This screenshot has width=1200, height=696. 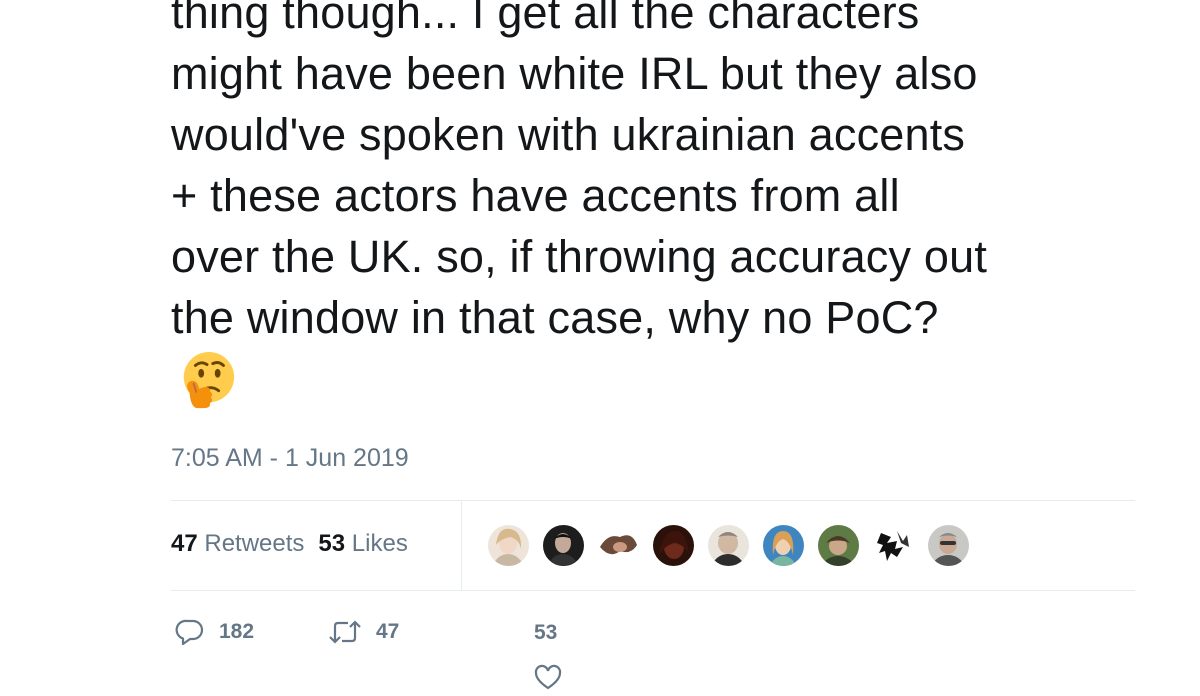 What do you see at coordinates (363, 632) in the screenshot?
I see `retweet-button: 47` at bounding box center [363, 632].